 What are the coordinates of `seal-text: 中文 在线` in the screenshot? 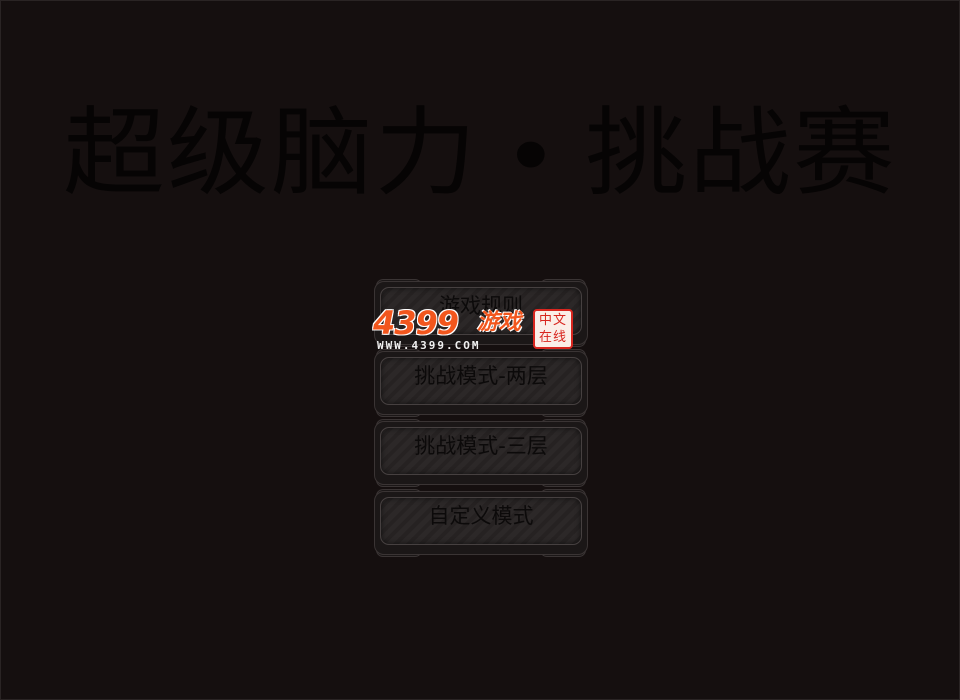 It's located at (552, 329).